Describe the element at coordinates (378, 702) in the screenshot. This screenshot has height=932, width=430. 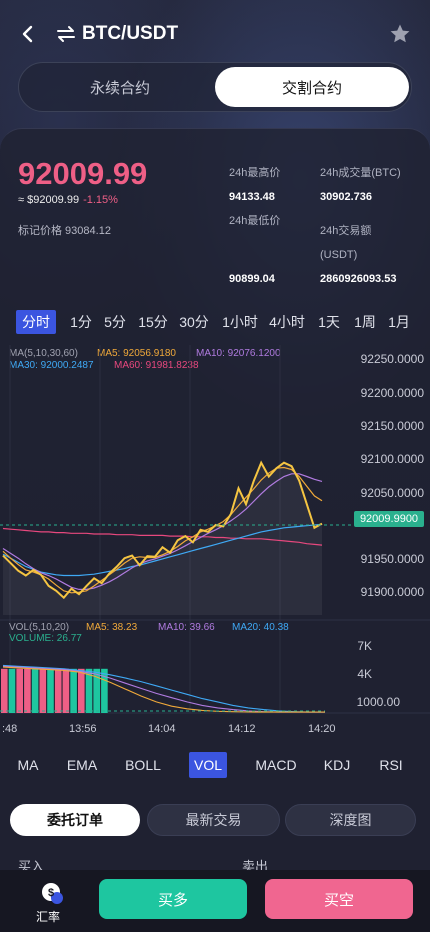
I see `volume-axis-label: 1000.00` at that location.